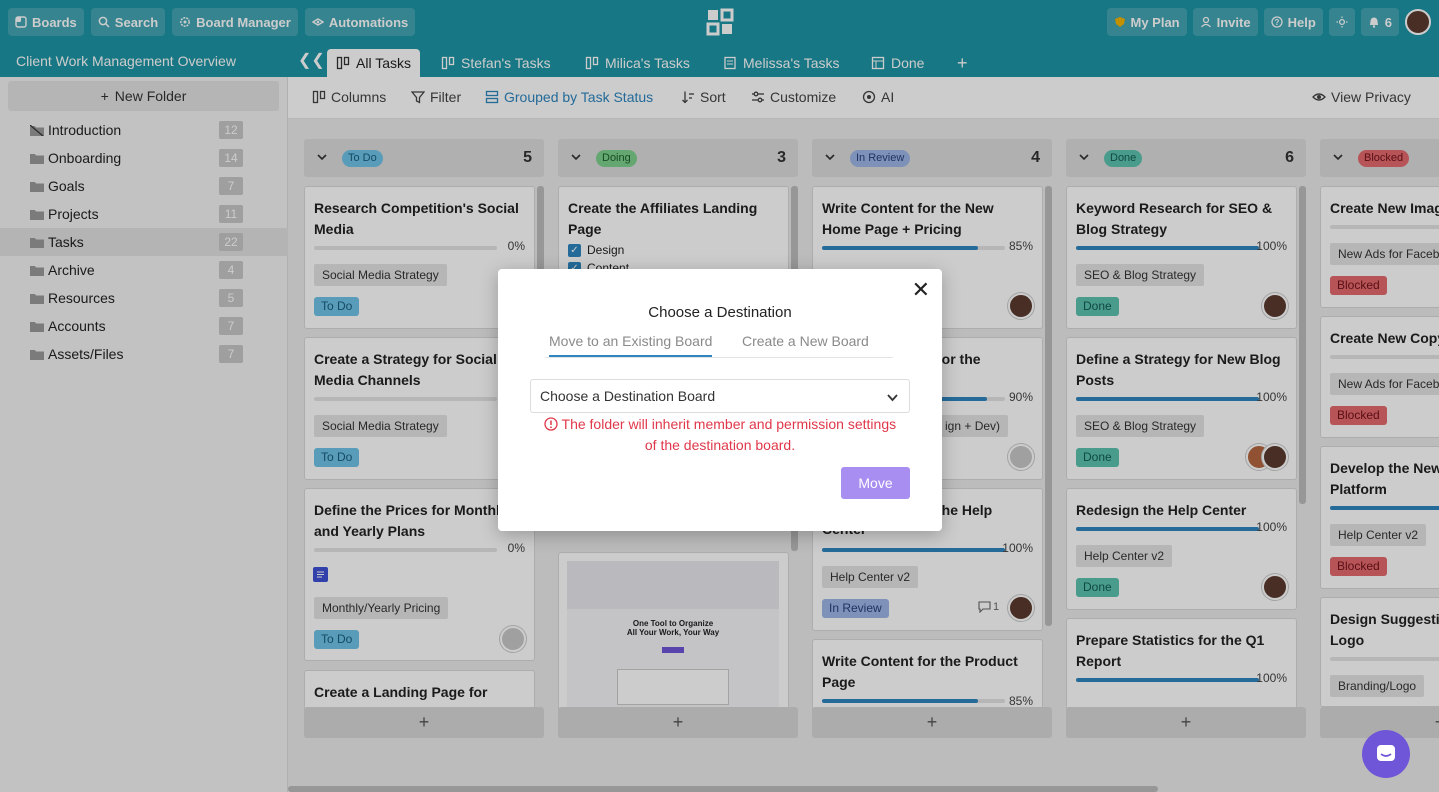 The width and height of the screenshot is (1439, 792). I want to click on warning-text: of the destination board., so click(720, 445).